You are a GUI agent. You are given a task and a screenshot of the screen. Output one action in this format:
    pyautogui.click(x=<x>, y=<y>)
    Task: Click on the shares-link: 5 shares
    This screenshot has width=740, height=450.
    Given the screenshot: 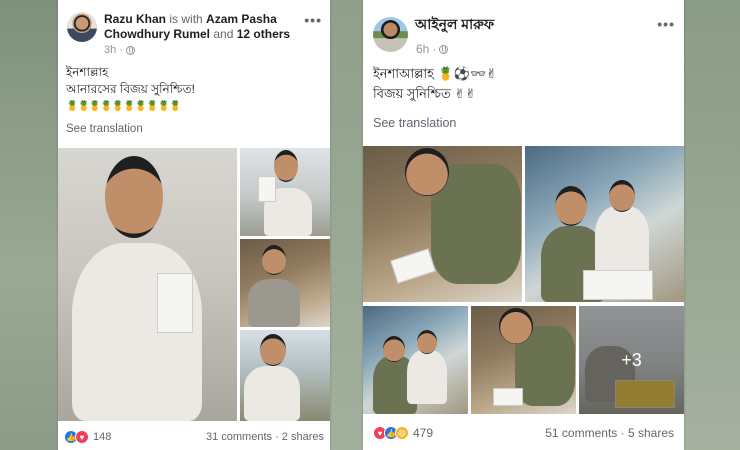 What is the action you would take?
    pyautogui.click(x=651, y=433)
    